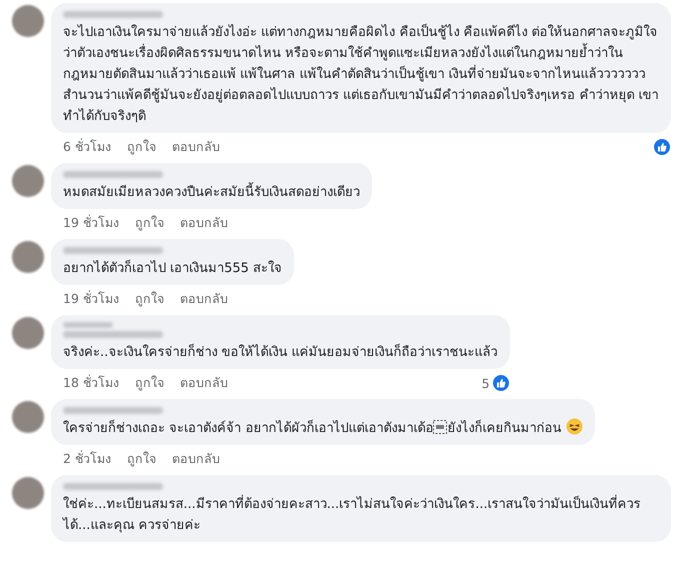  Describe the element at coordinates (172, 268) in the screenshot. I see `comment-text: อยากได้ตัวก็เอาไป เอาเงินมา555 สะใจ` at that location.